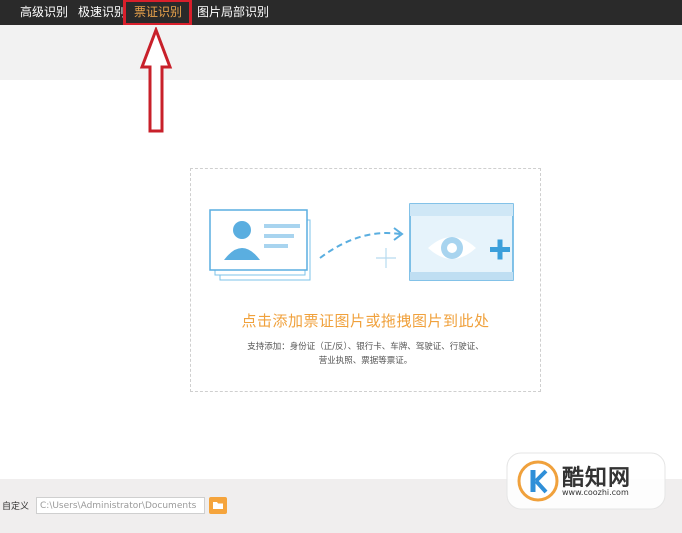  What do you see at coordinates (365, 361) in the screenshot?
I see `drop-zone-description-line2: 营业执照、票据等票证。` at bounding box center [365, 361].